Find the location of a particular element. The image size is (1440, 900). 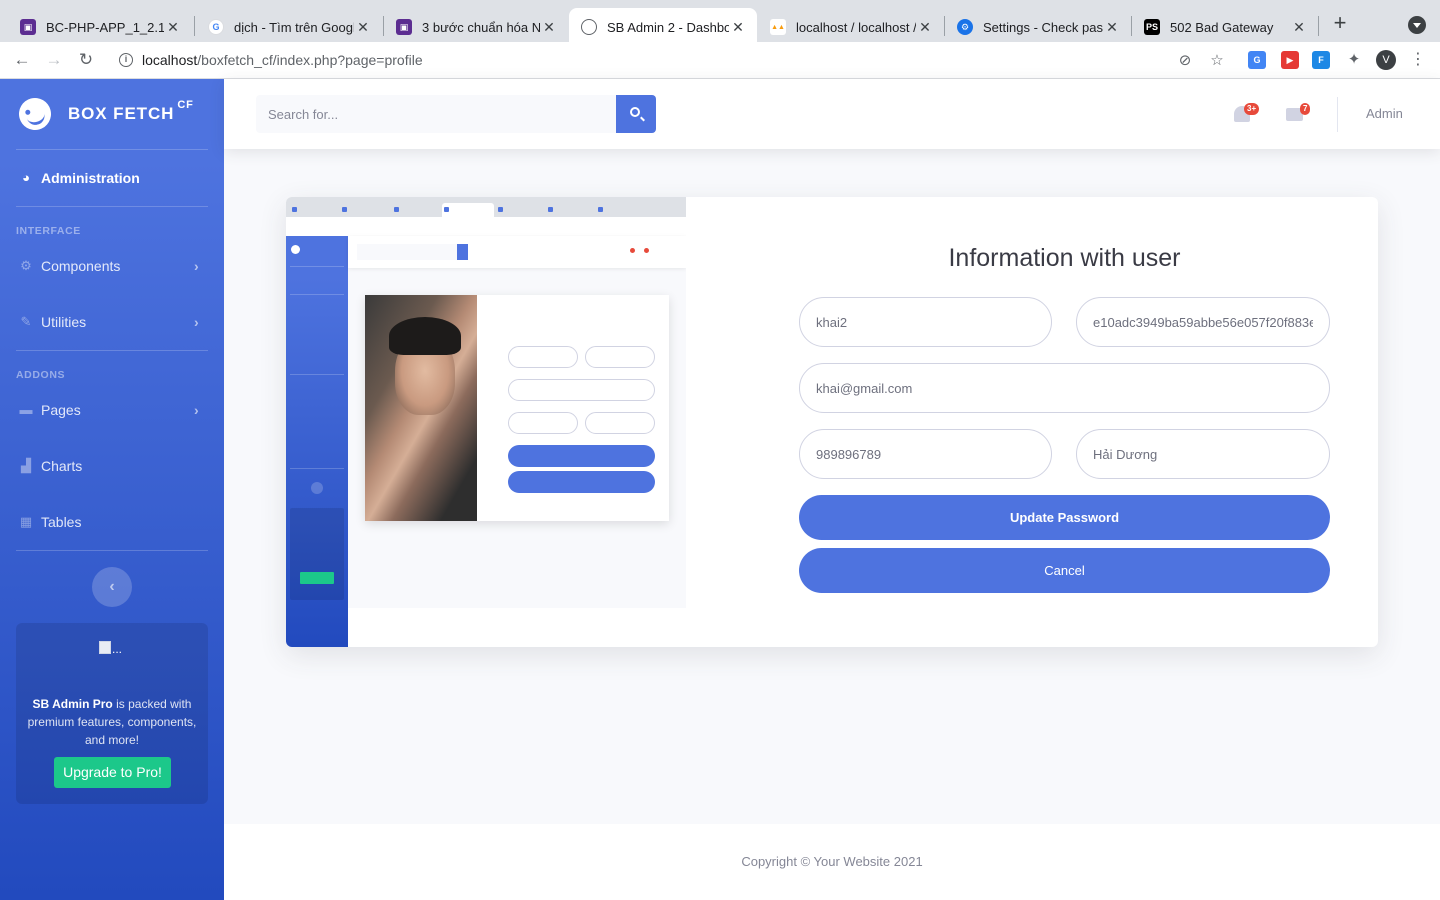

wrench-icon: ✎ is located at coordinates (26, 321).